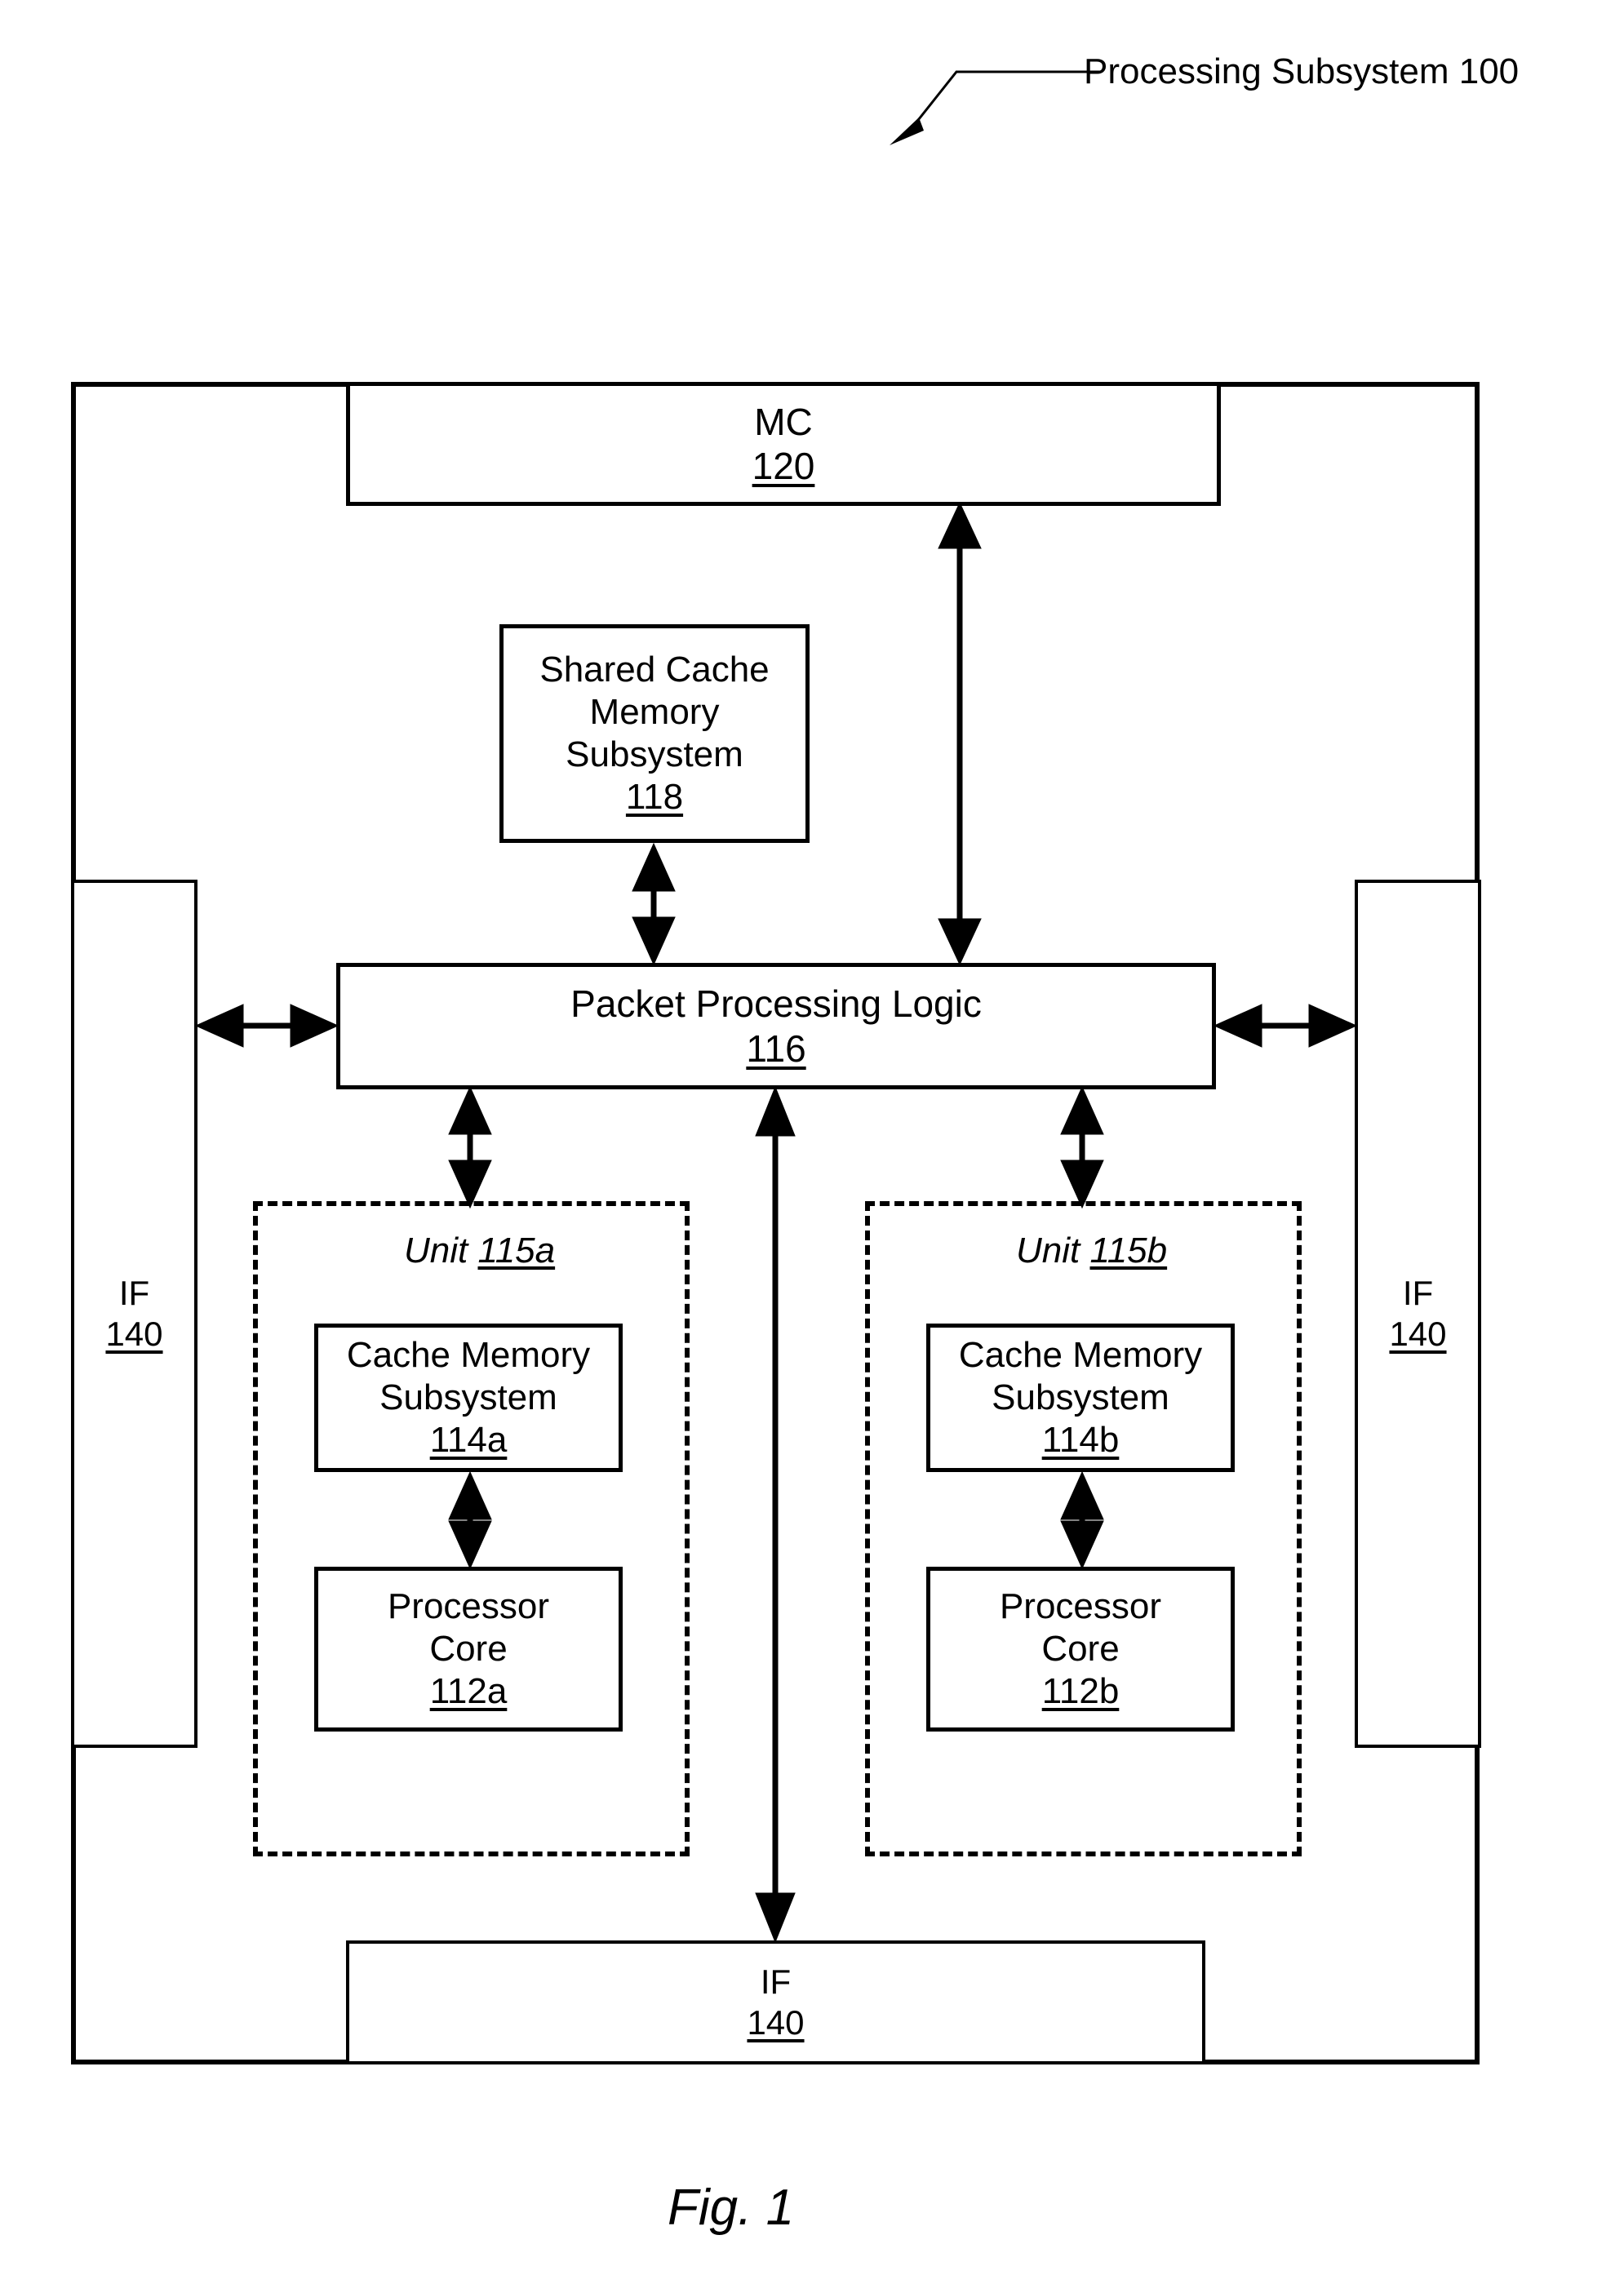 This screenshot has width=1624, height=2275. Describe the element at coordinates (1080, 1690) in the screenshot. I see `core-112b-number: 112b` at that location.